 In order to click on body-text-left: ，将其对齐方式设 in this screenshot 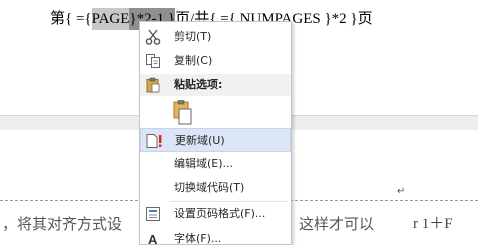, I will do `click(62, 224)`.